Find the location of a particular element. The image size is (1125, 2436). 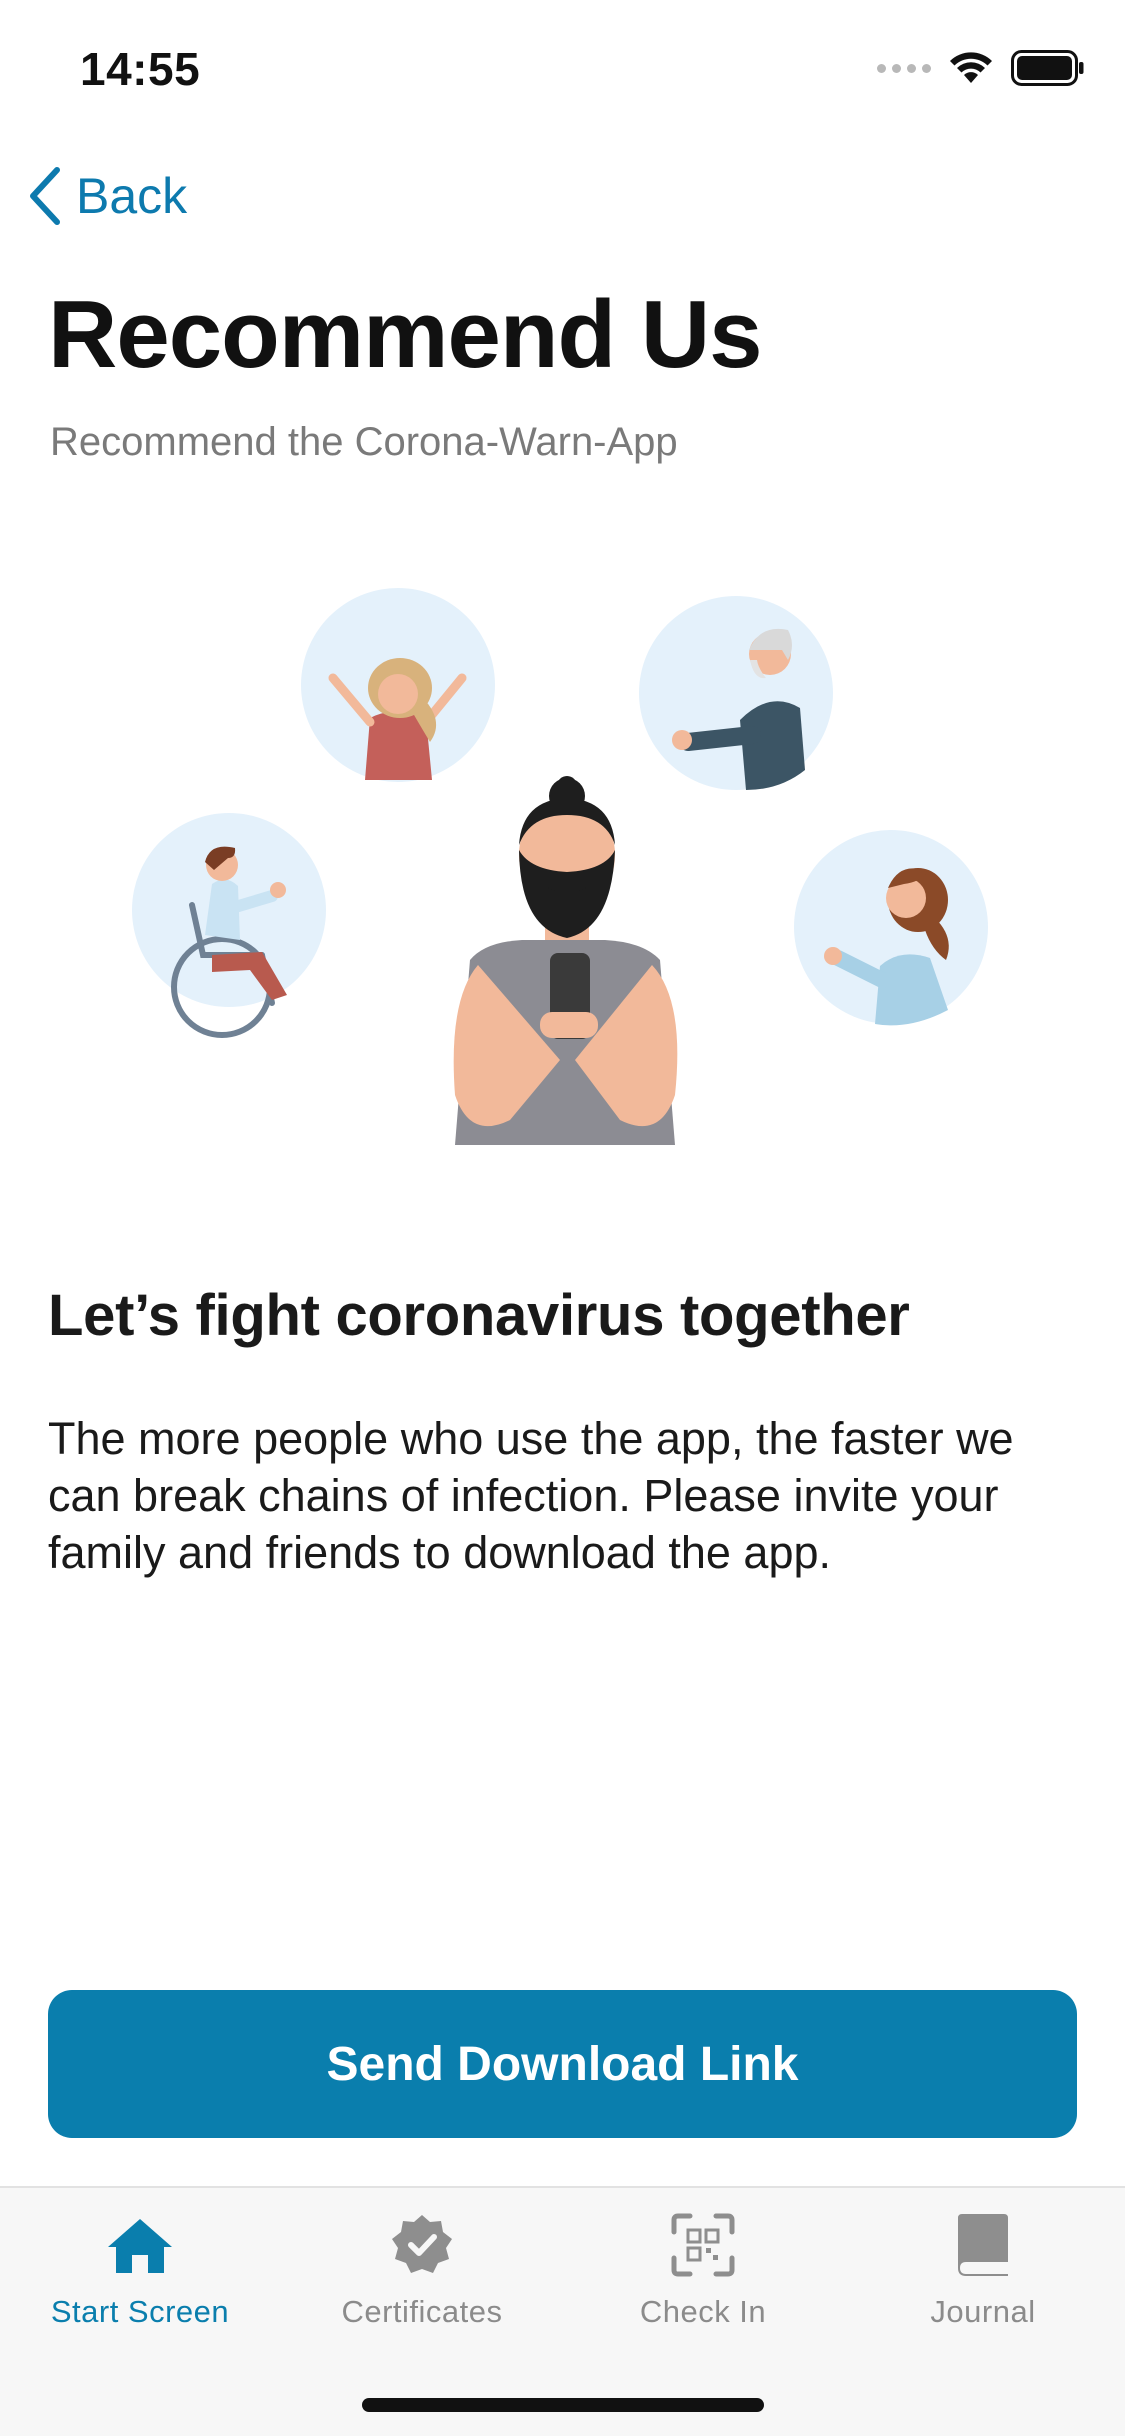

qr-scan-icon is located at coordinates (703, 2245).